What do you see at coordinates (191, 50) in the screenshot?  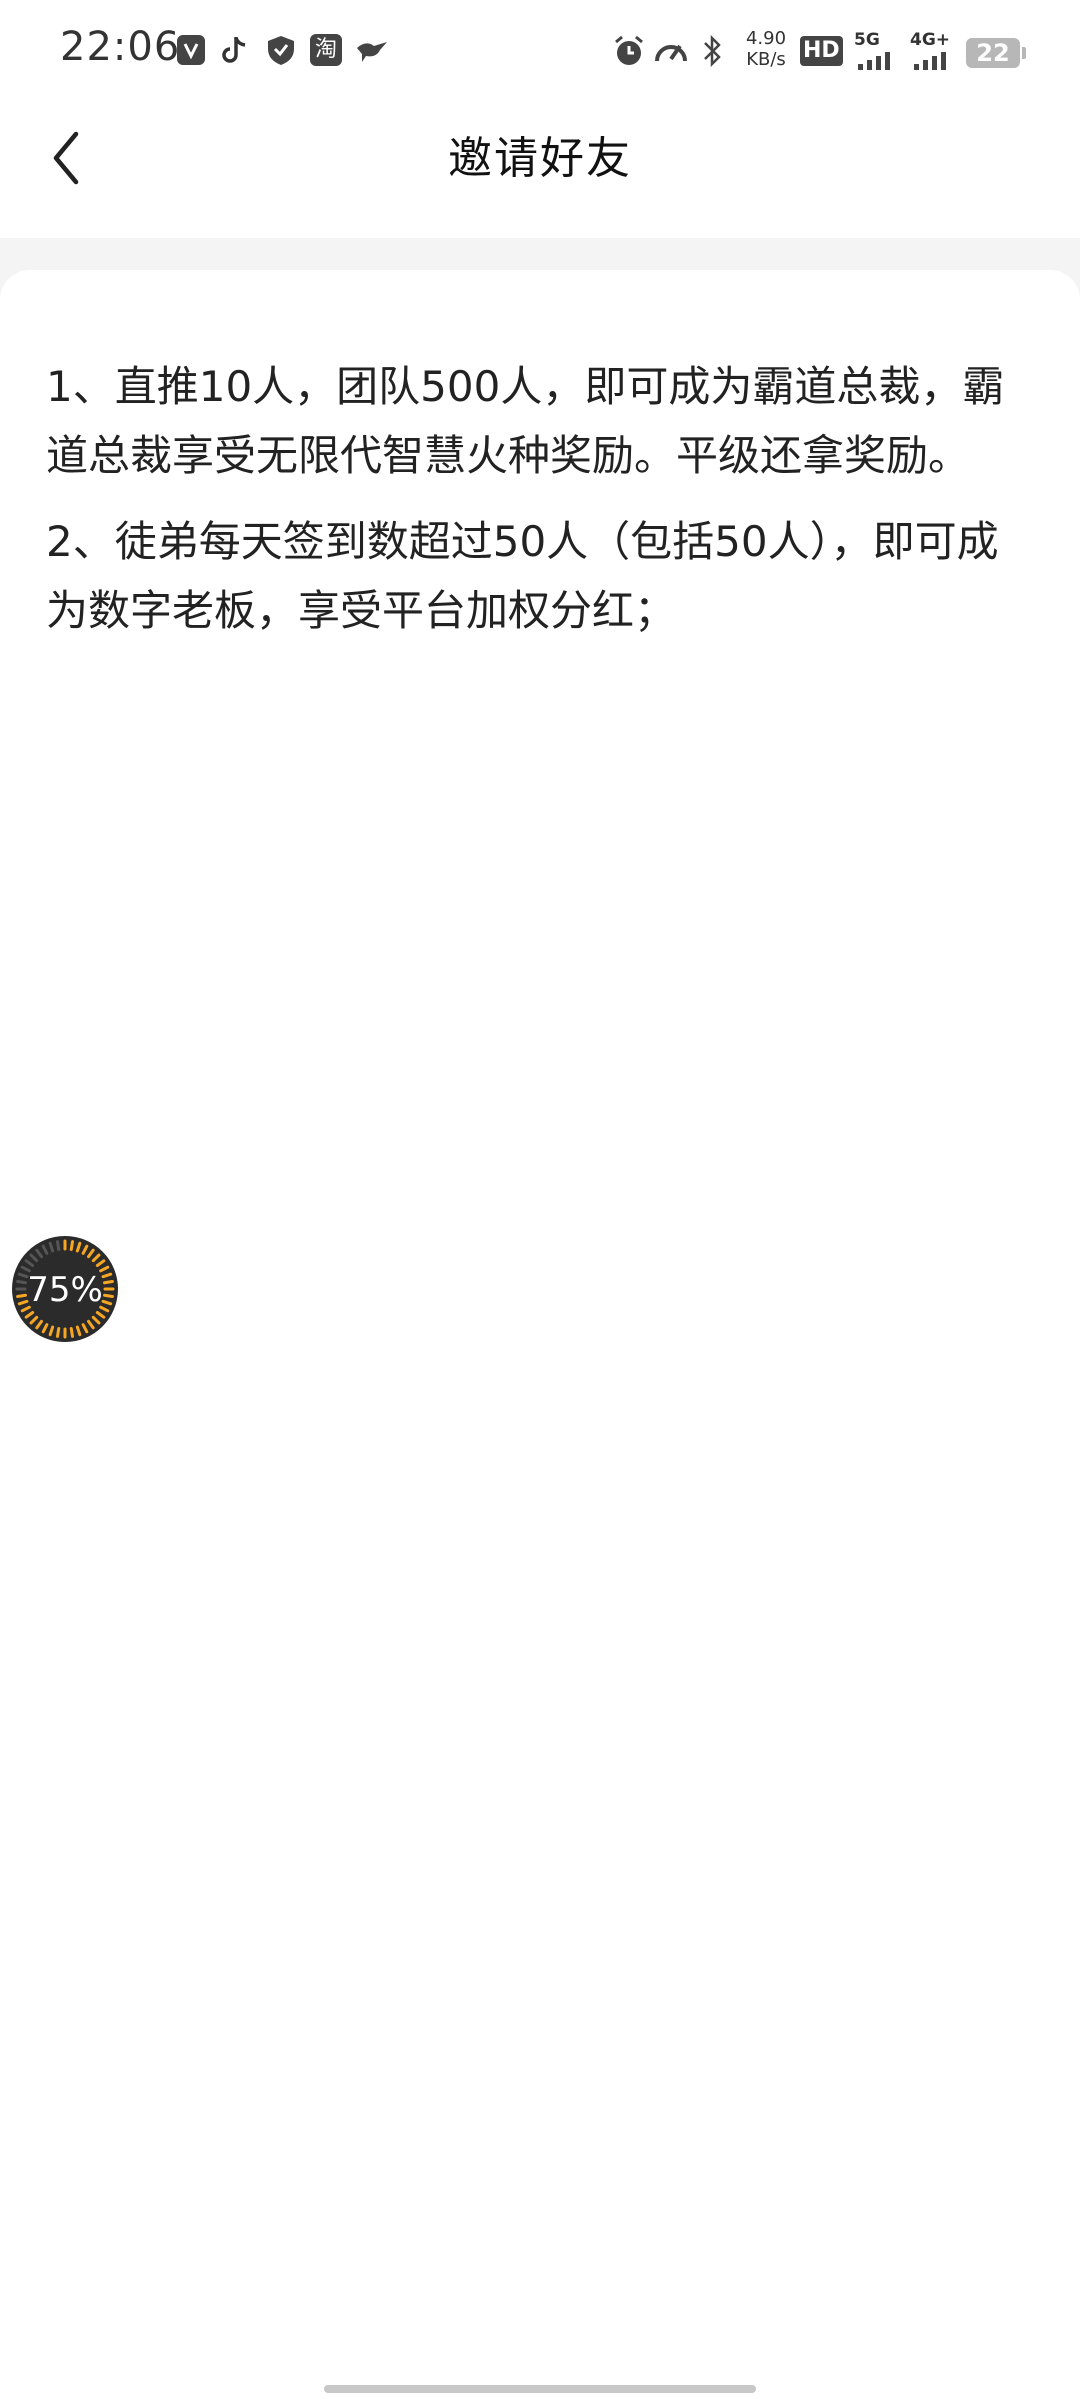 I see `shield-app-icon` at bounding box center [191, 50].